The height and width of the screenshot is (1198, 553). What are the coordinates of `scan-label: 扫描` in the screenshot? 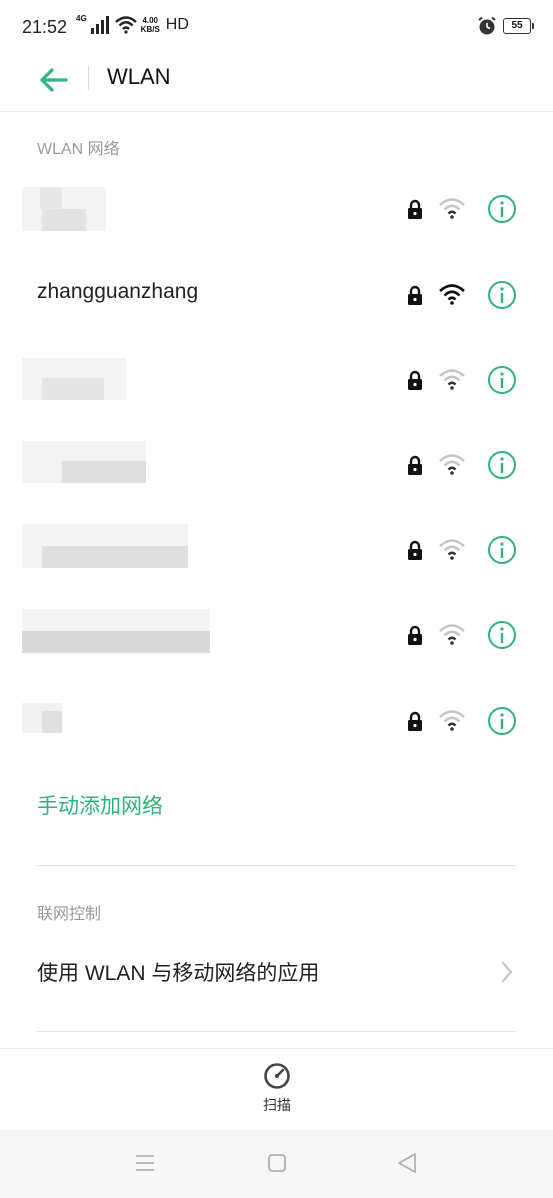 It's located at (277, 1105).